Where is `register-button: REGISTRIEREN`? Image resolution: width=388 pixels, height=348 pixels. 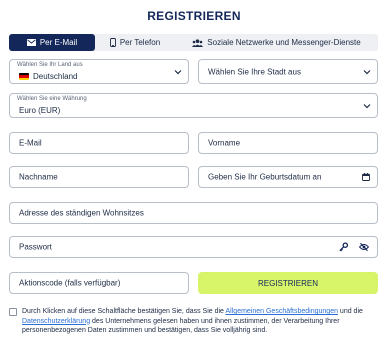 register-button: REGISTRIEREN is located at coordinates (288, 283).